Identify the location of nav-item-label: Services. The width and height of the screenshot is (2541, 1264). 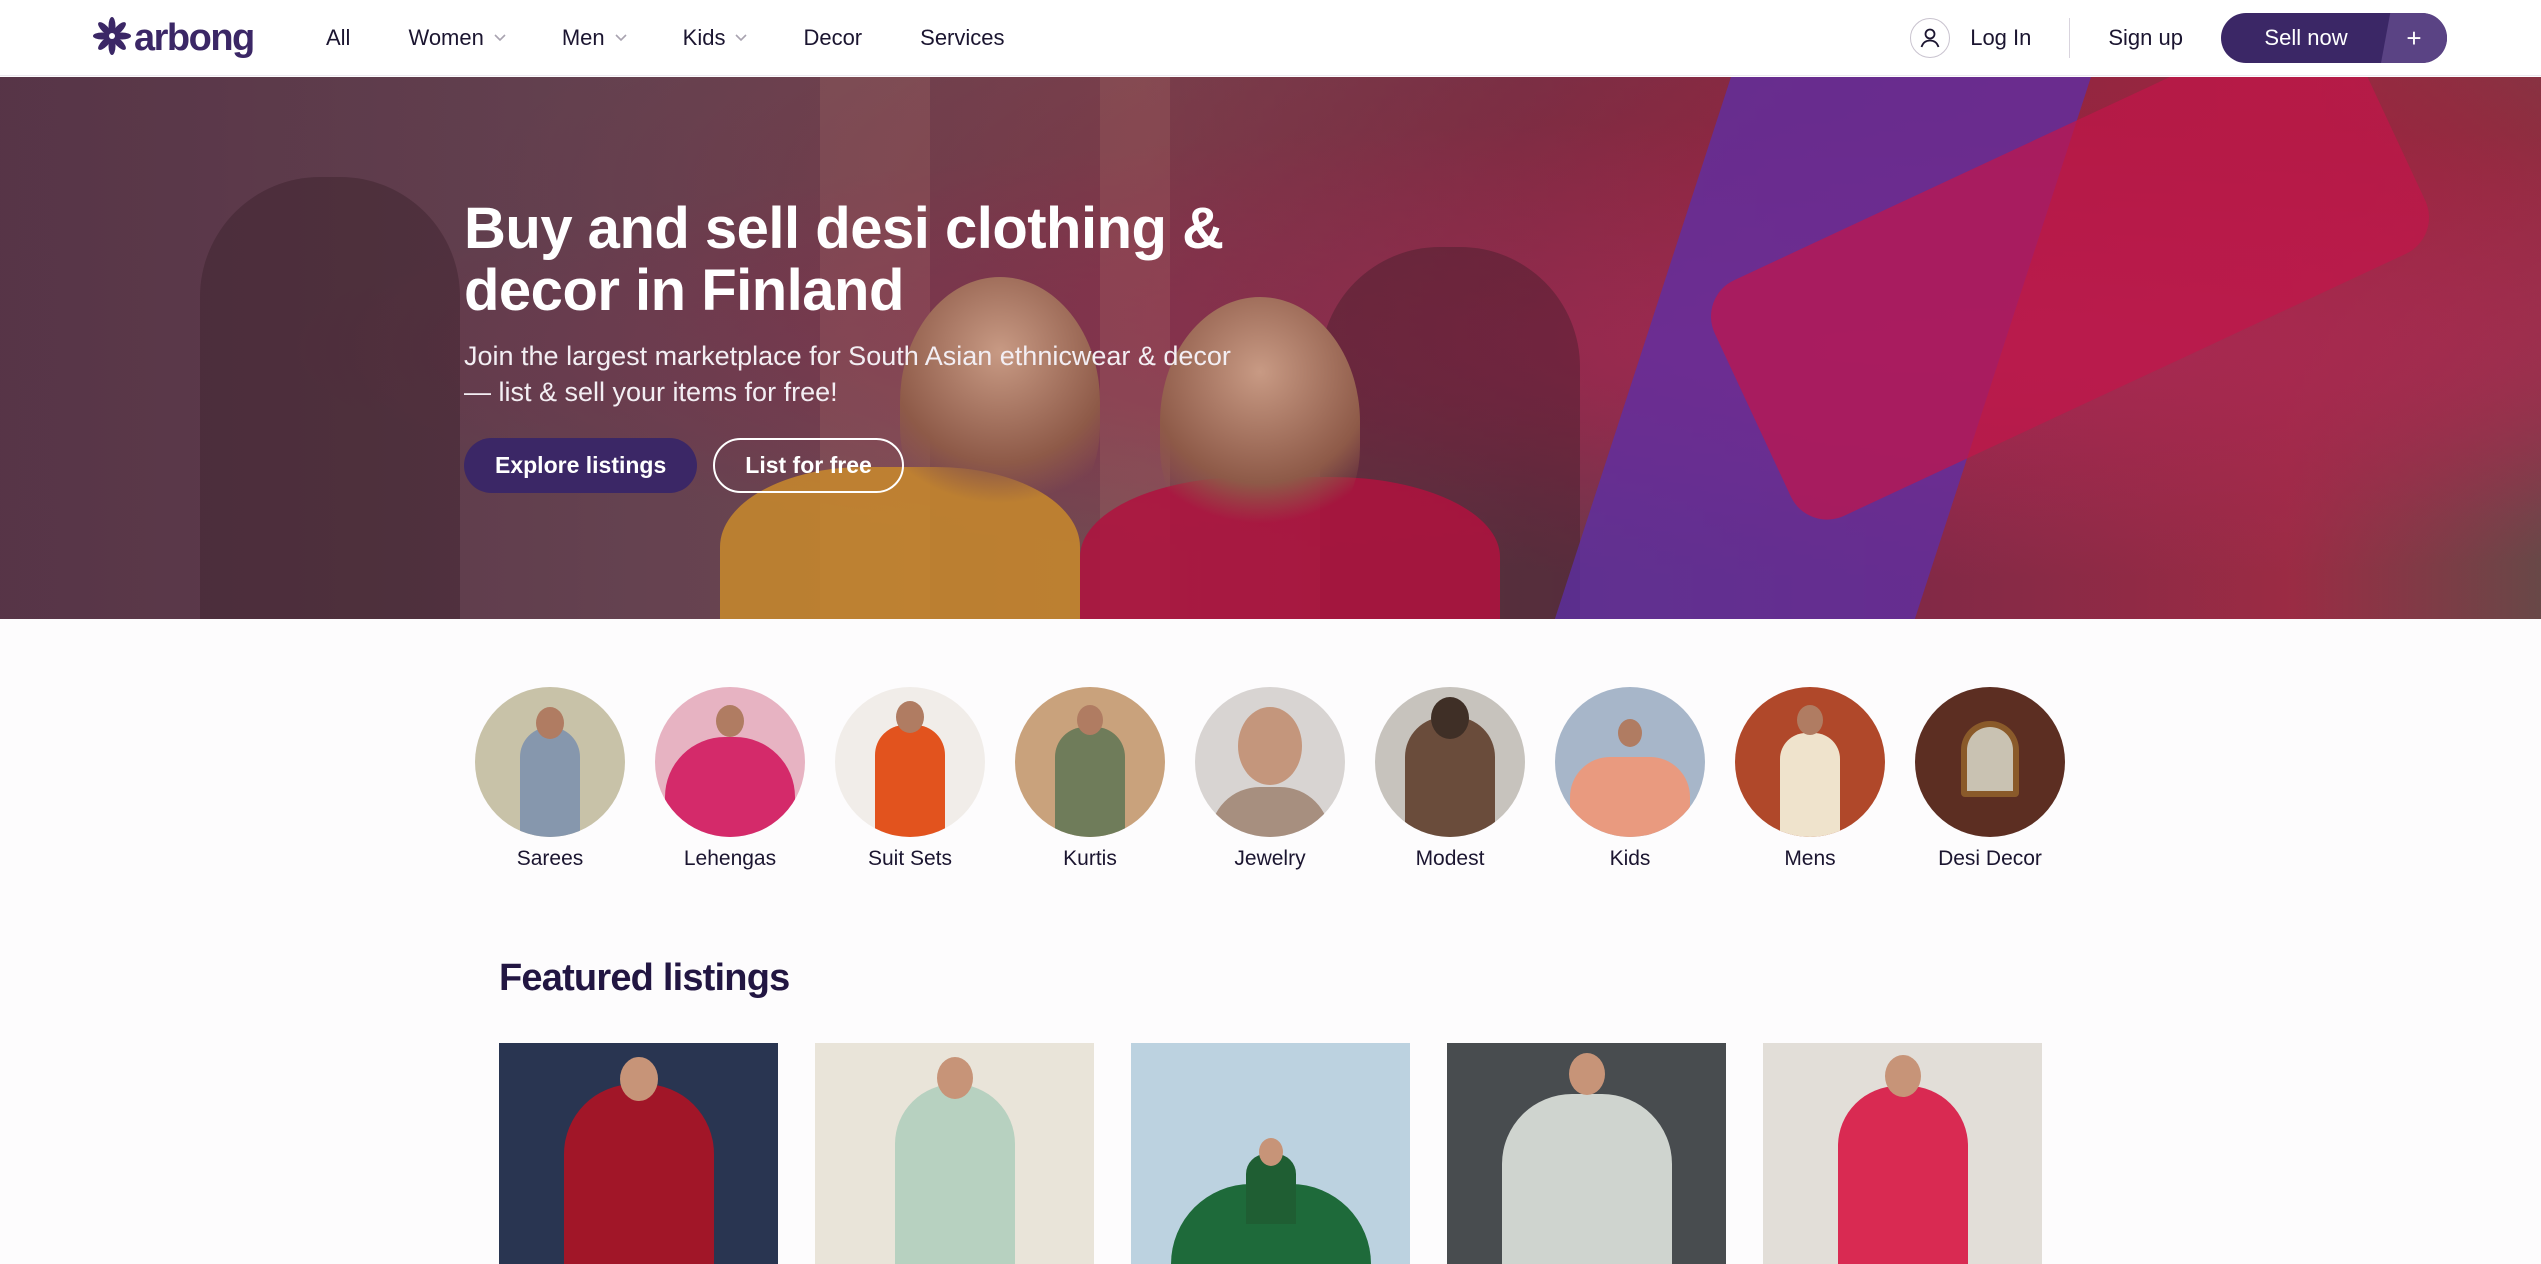
(962, 37).